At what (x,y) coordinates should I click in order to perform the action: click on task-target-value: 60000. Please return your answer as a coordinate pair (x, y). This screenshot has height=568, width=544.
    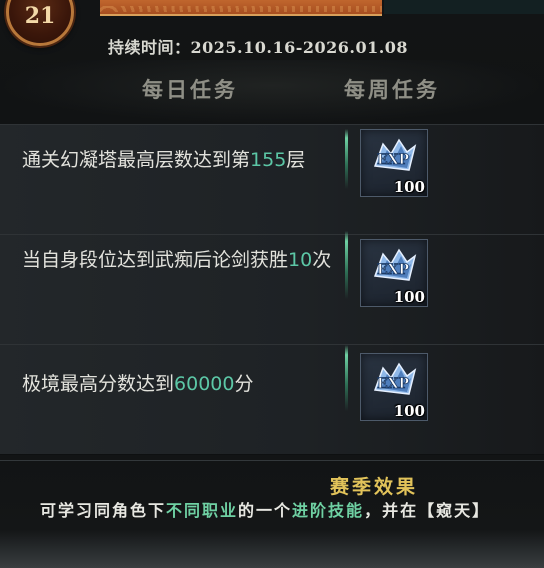
    Looking at the image, I should click on (204, 384).